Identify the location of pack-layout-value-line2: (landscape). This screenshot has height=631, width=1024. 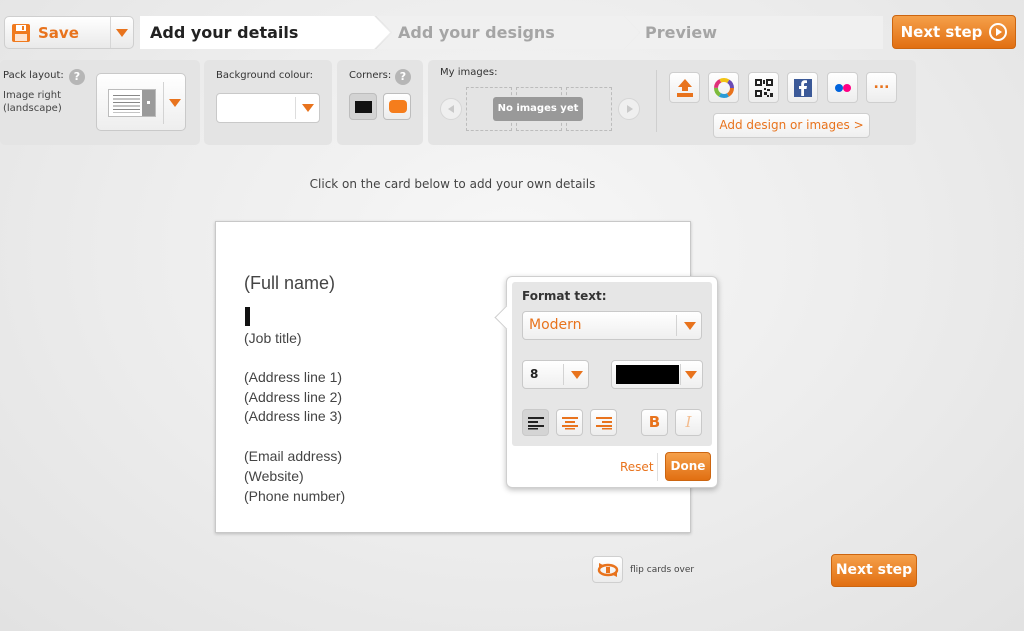
(32, 108).